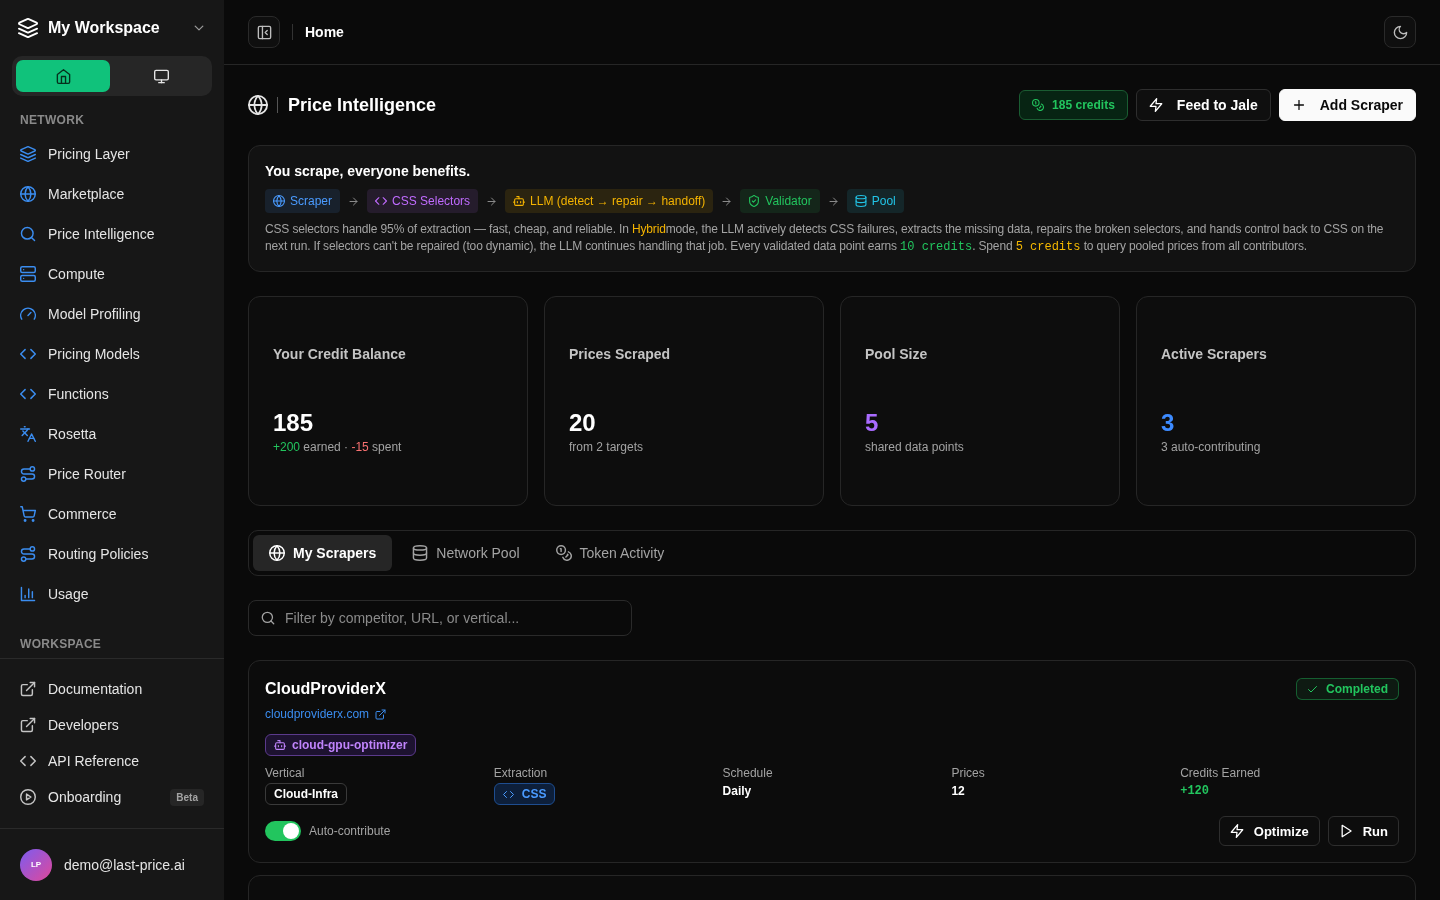 The image size is (1440, 900). I want to click on nav-link: API Reference, so click(112, 761).